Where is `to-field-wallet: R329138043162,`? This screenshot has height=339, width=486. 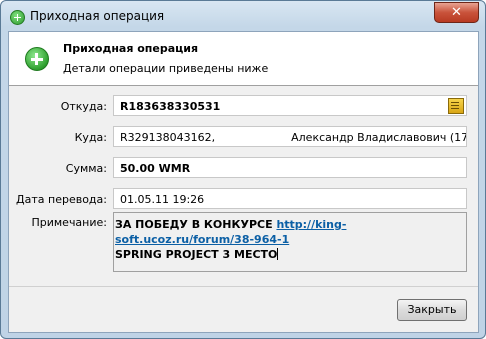
to-field-wallet: R329138043162, is located at coordinates (168, 137).